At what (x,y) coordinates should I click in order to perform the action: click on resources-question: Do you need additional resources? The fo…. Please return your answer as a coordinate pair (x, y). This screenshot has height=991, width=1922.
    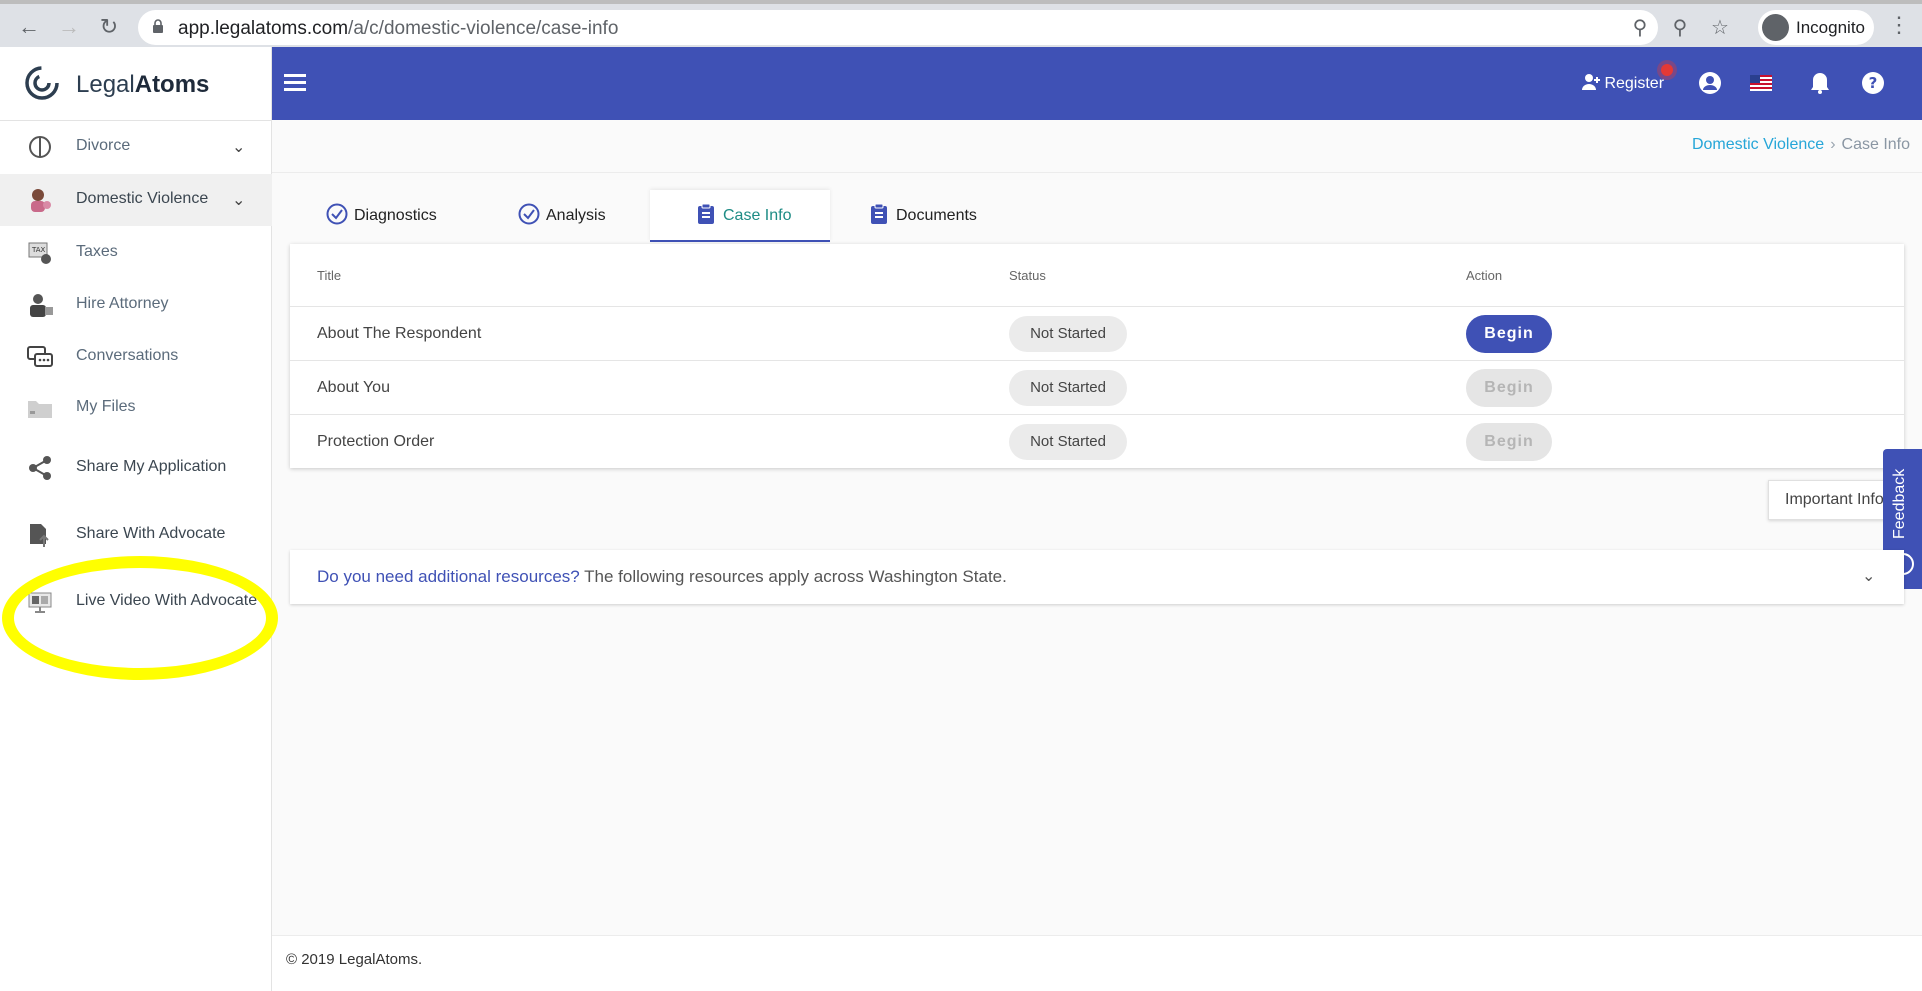
    Looking at the image, I should click on (662, 576).